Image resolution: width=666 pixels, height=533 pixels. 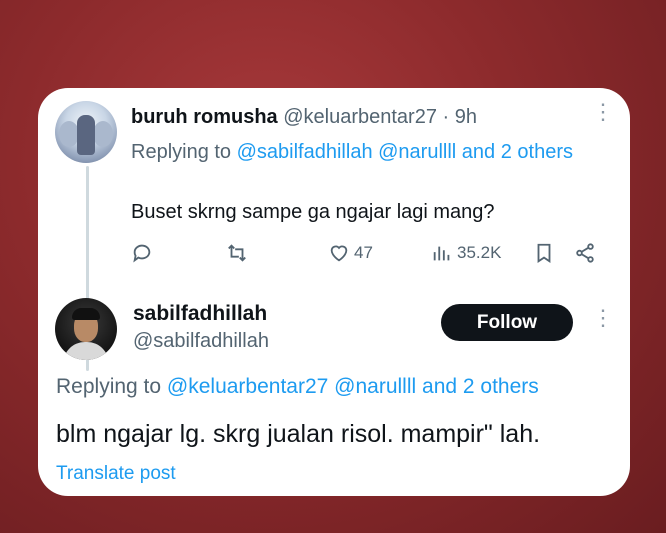 I want to click on parent-tweet-actions: 47 35.2K, so click(x=371, y=253).